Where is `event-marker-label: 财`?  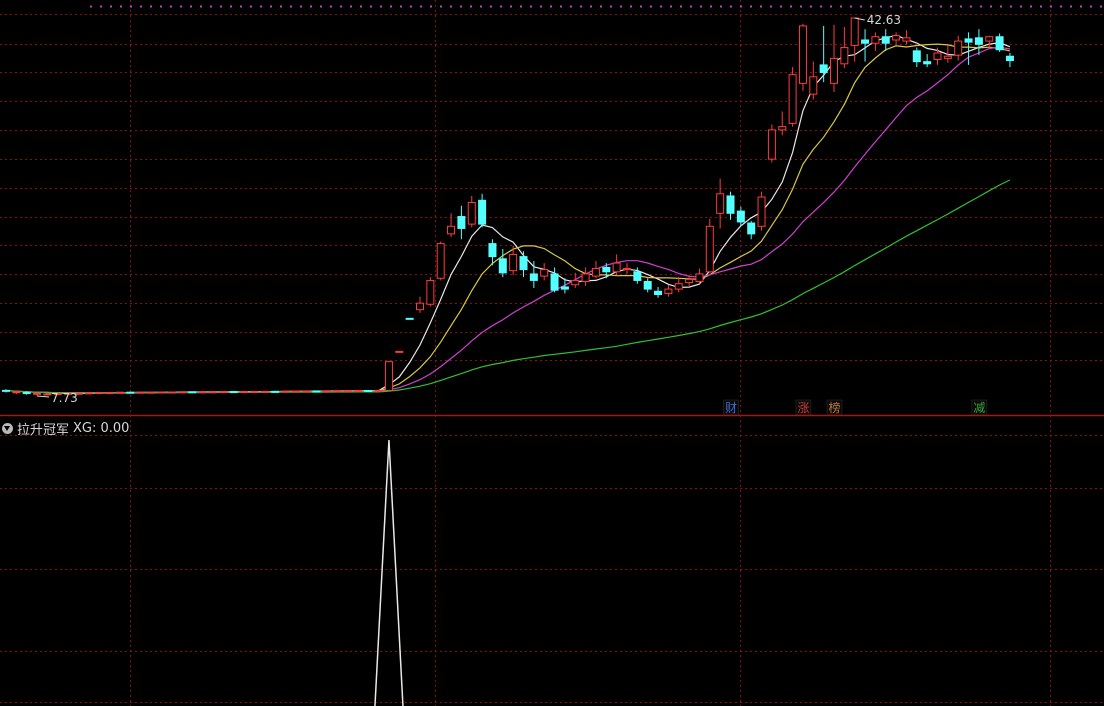
event-marker-label: 财 is located at coordinates (731, 408).